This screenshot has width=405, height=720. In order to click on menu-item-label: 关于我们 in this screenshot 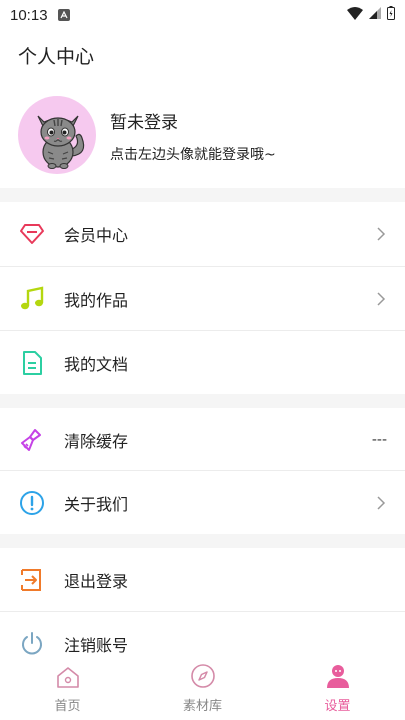, I will do `click(96, 504)`.